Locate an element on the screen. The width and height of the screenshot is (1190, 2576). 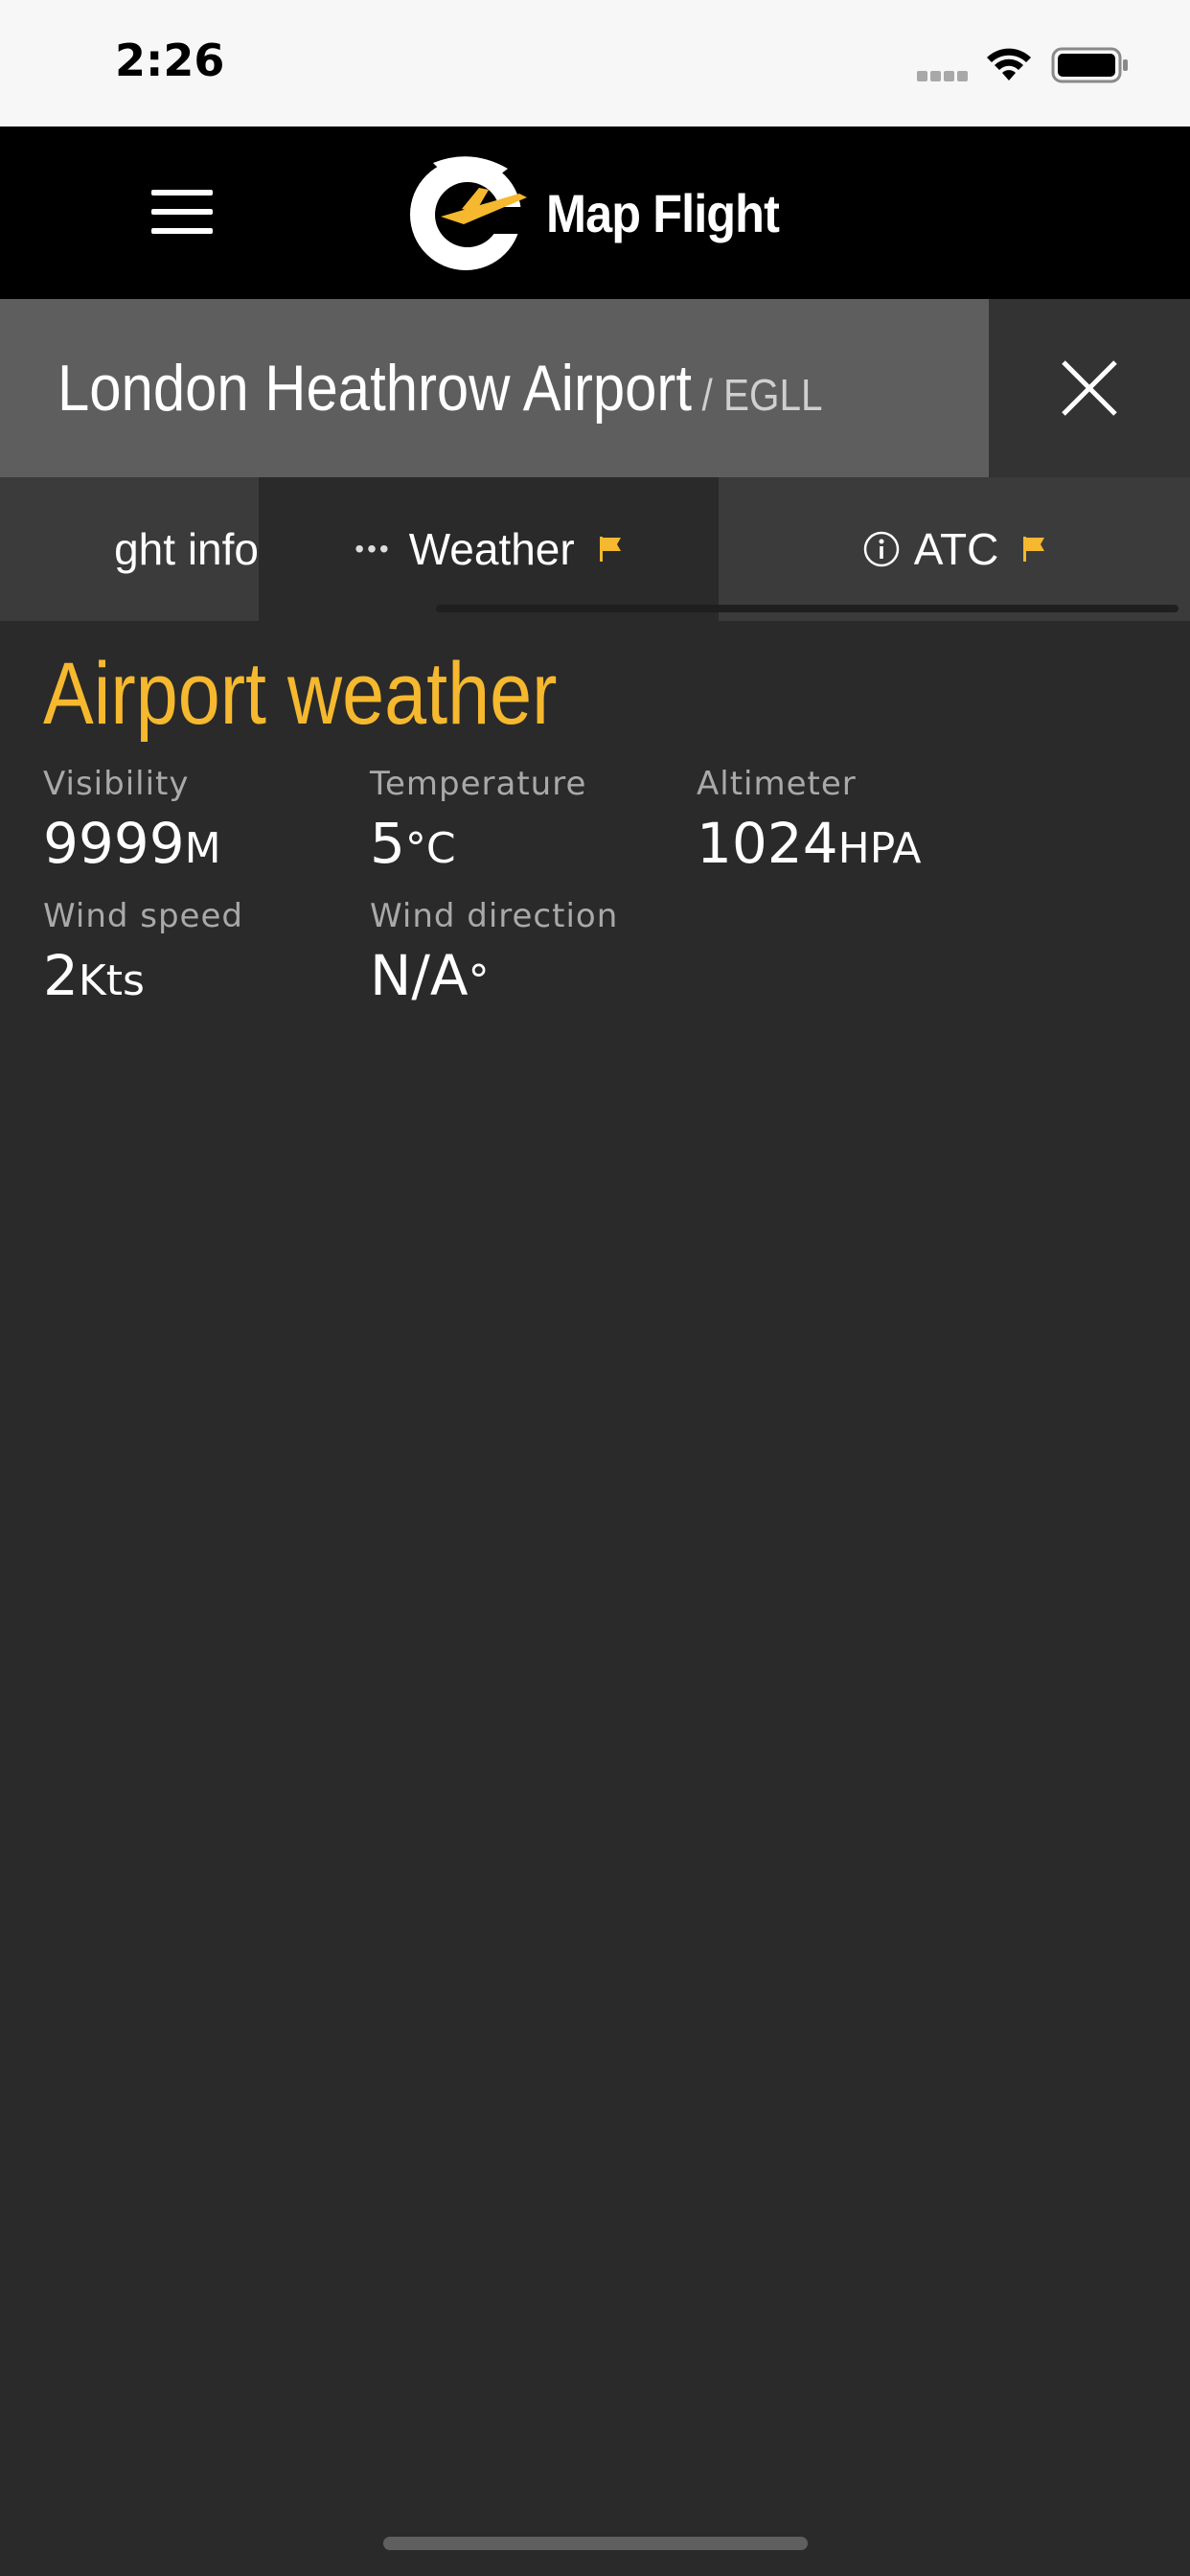
tab-atc-label: ATC is located at coordinates (956, 549).